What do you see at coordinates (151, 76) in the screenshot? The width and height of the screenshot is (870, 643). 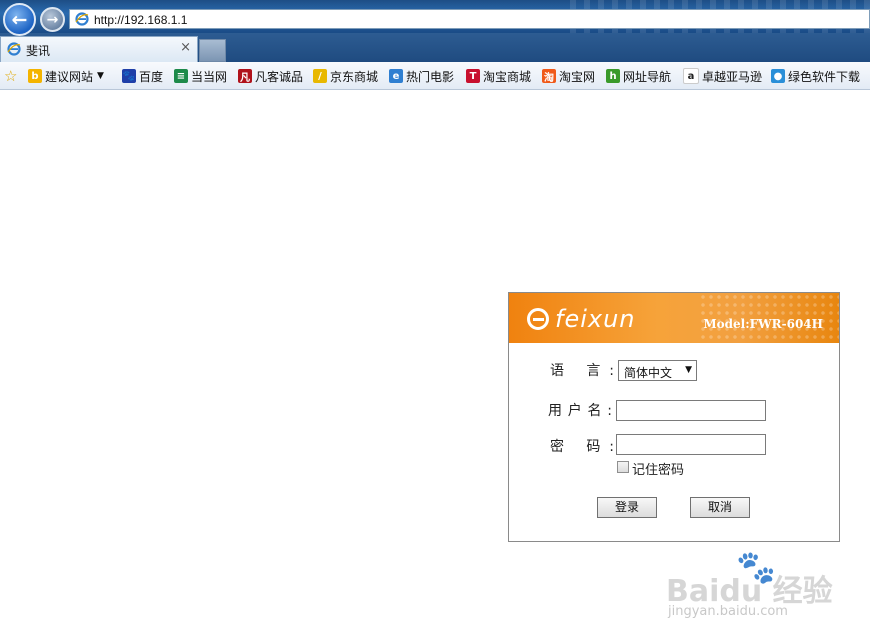 I see `favorite-label: 百度` at bounding box center [151, 76].